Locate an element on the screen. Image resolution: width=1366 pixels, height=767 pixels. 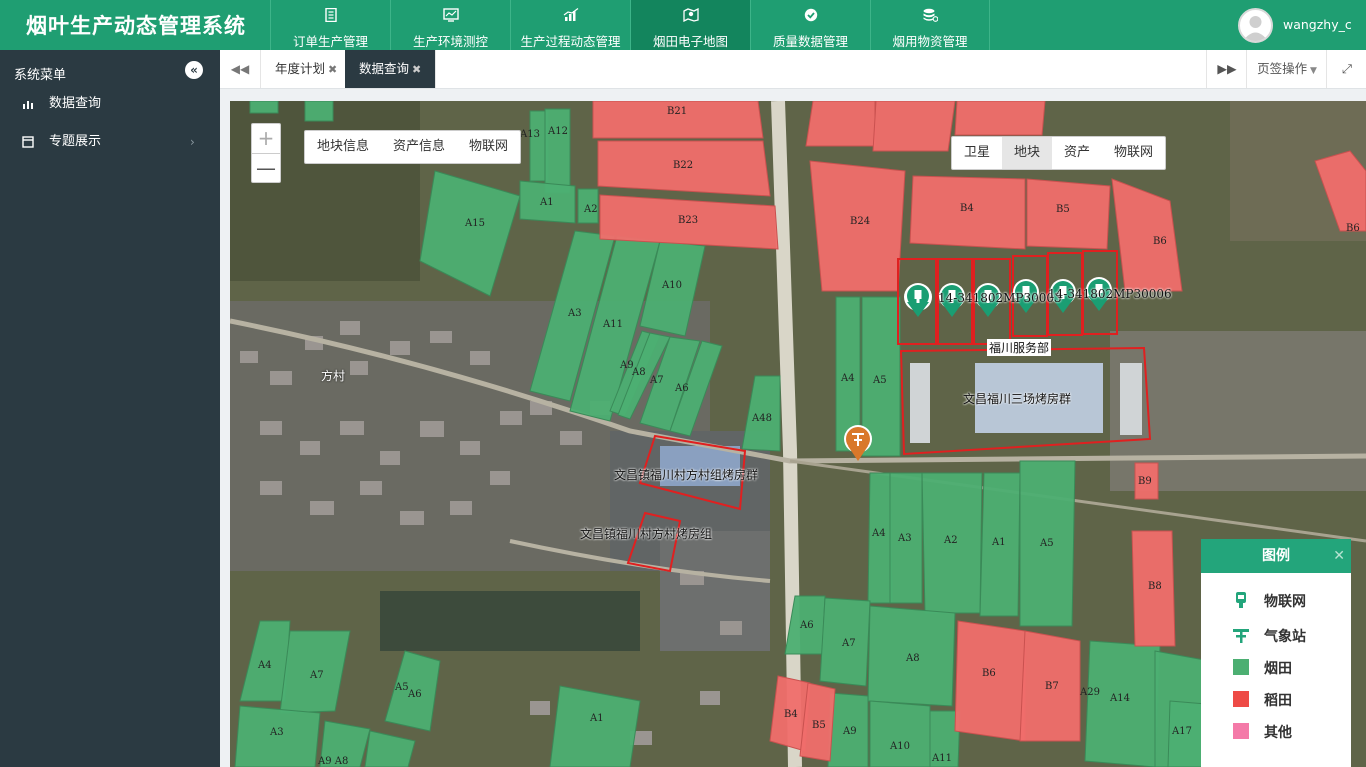
plot-info-button: 地块信息 is located at coordinates (343, 147).